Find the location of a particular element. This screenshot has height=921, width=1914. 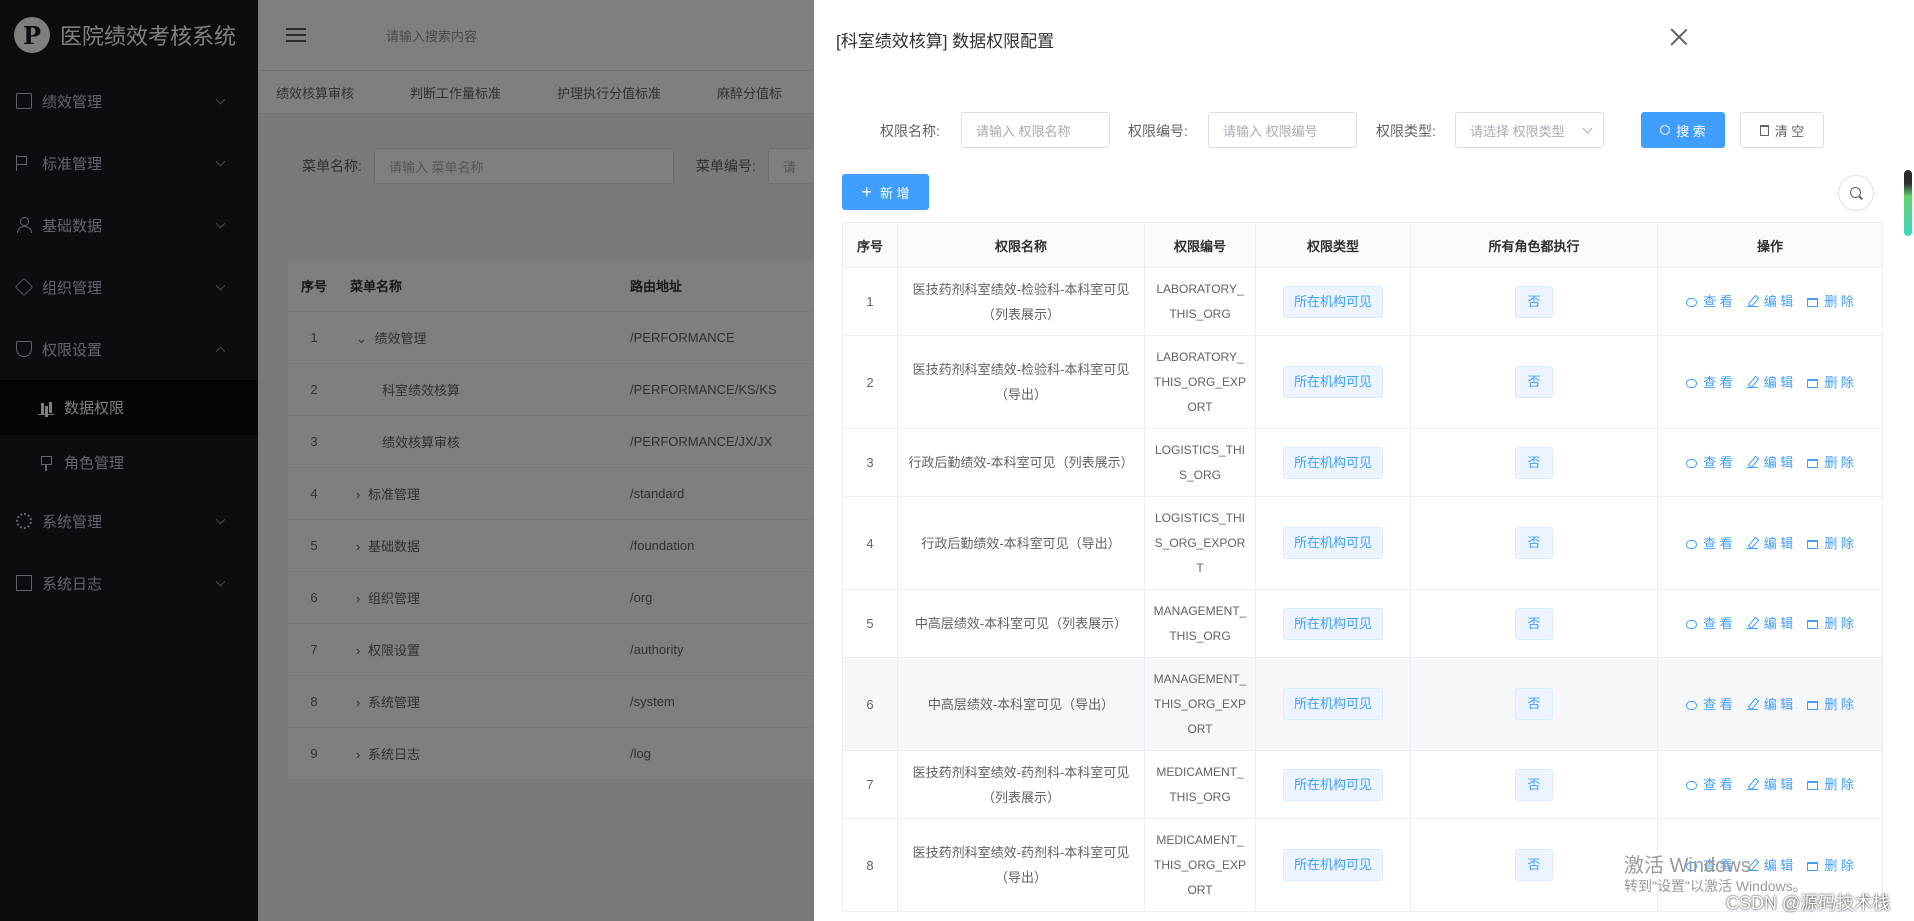

permission-type-select: 请选择 权限类型 is located at coordinates (1529, 130).